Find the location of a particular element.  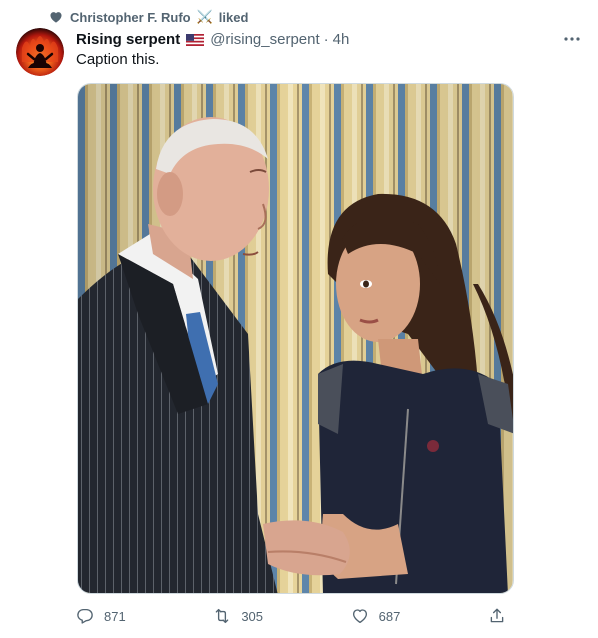

reply-count: 871 is located at coordinates (115, 616).